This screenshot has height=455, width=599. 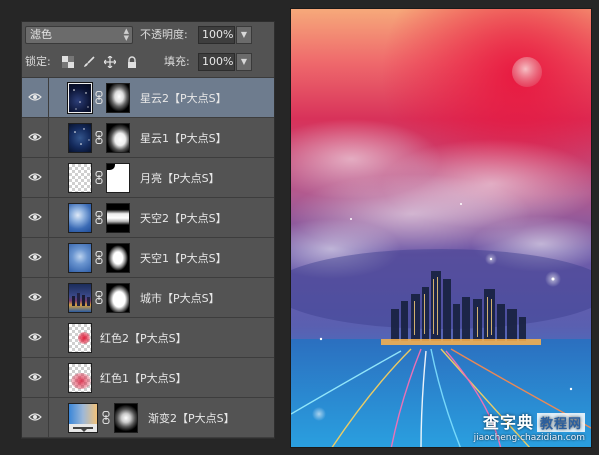 What do you see at coordinates (79, 35) in the screenshot?
I see `blend-mode-select: 滤色 ▲ ▼` at bounding box center [79, 35].